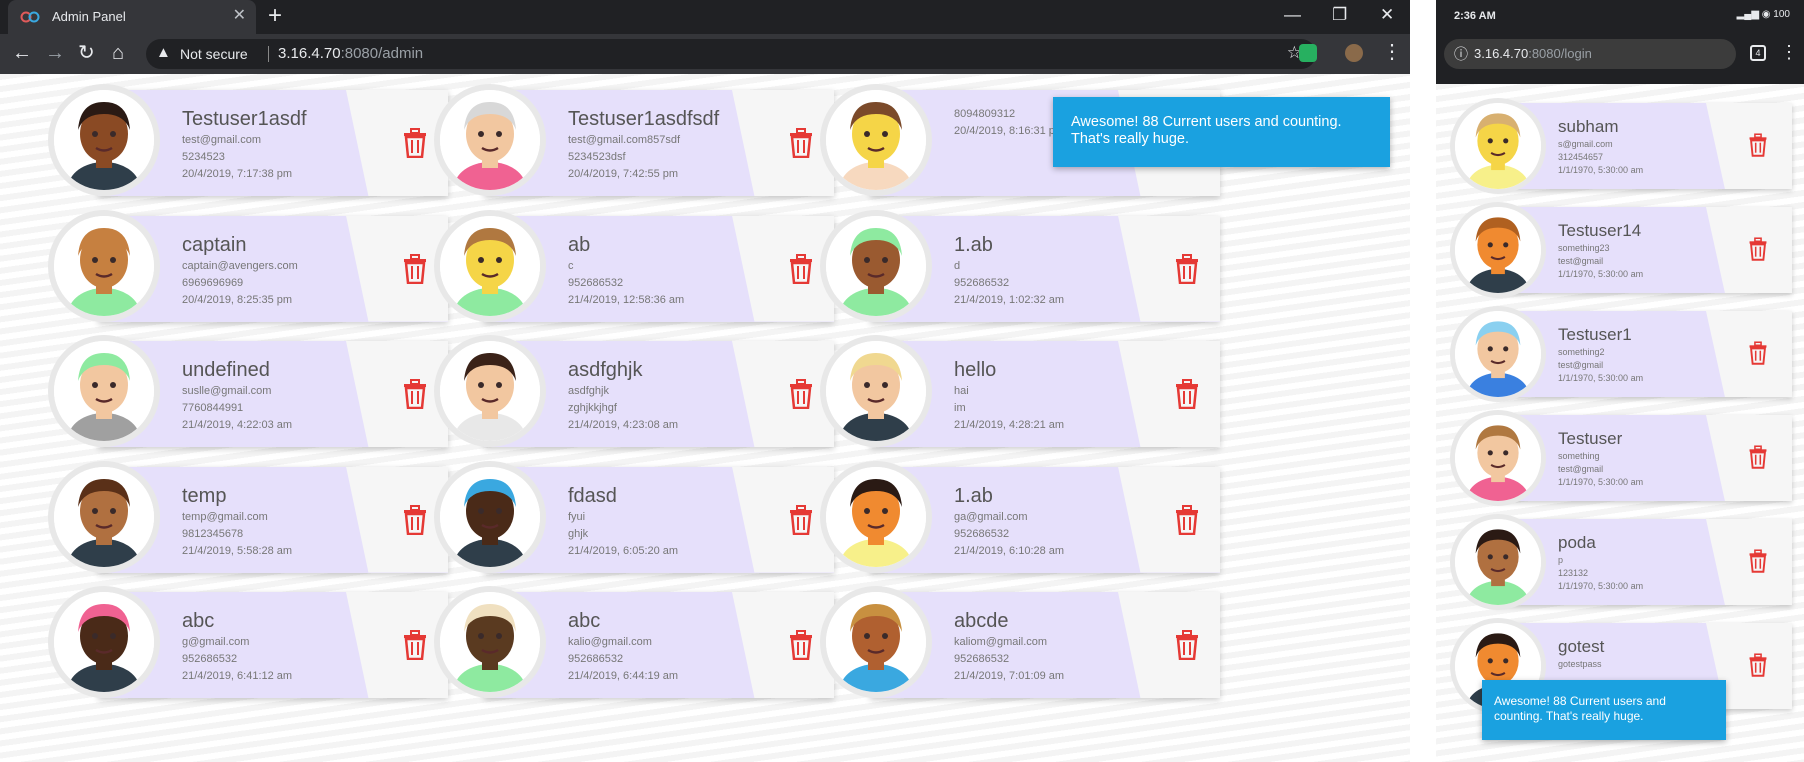  What do you see at coordinates (1581, 261) in the screenshot?
I see `mobile-user-line-2: test@gmail` at bounding box center [1581, 261].